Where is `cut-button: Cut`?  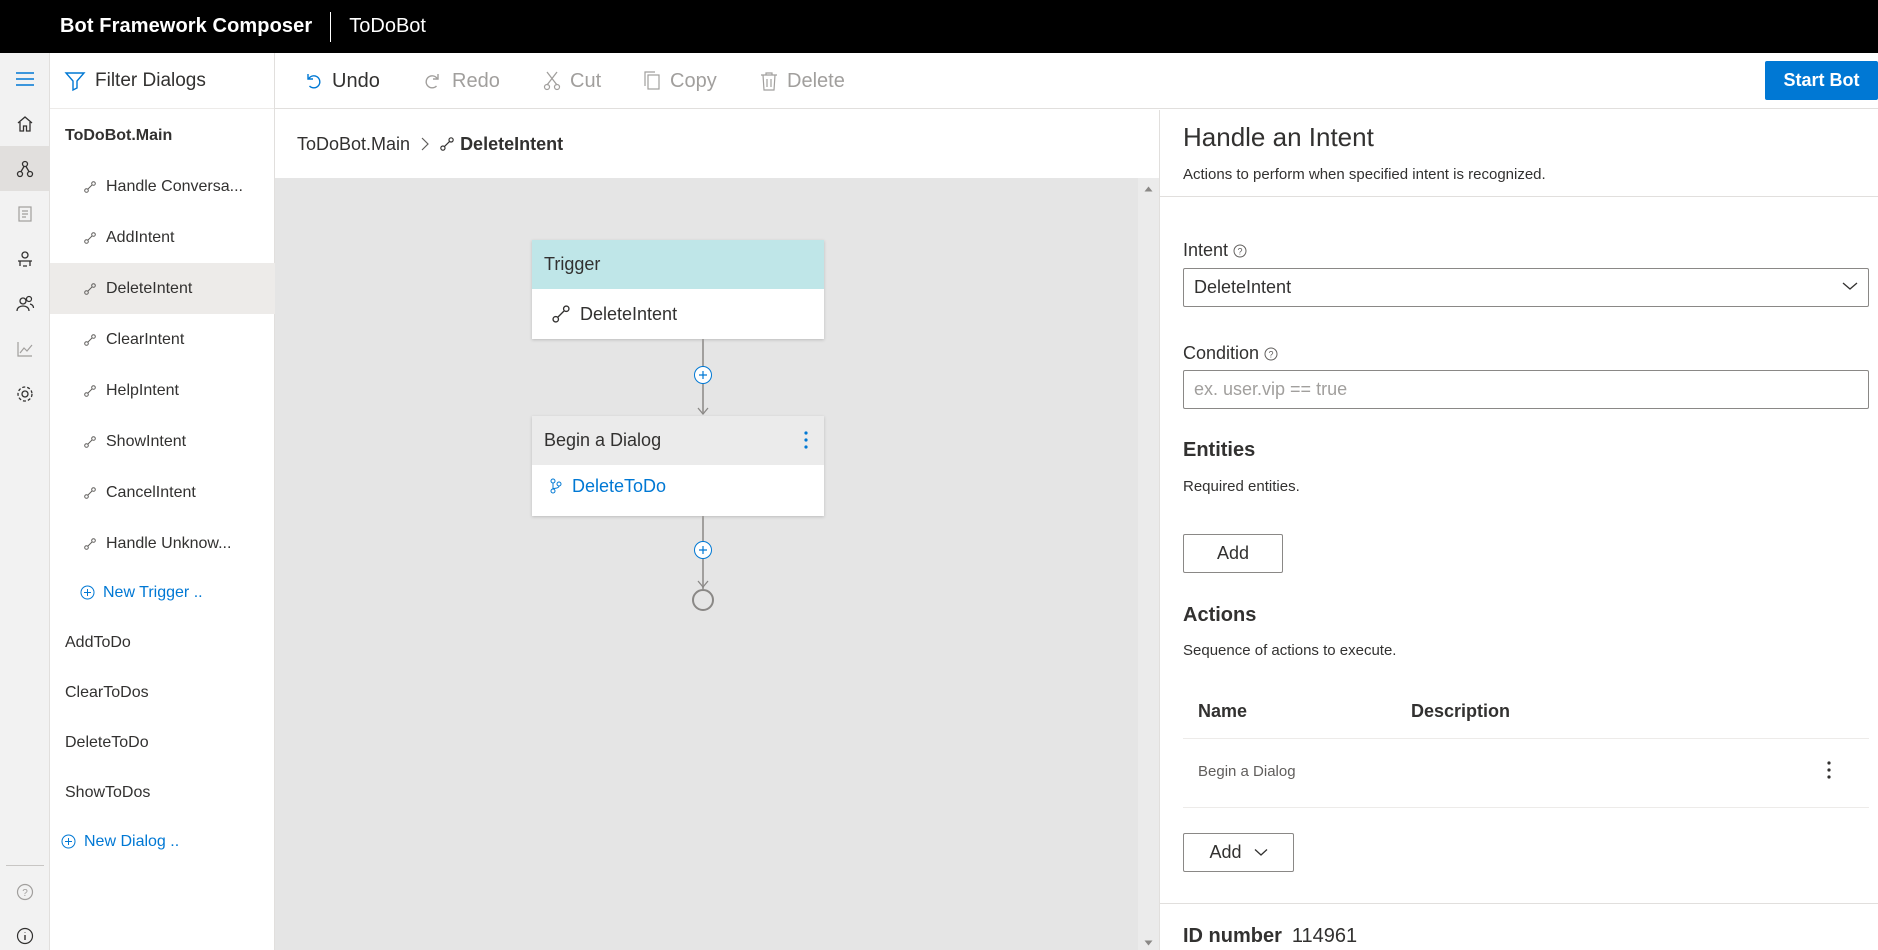 cut-button: Cut is located at coordinates (572, 81).